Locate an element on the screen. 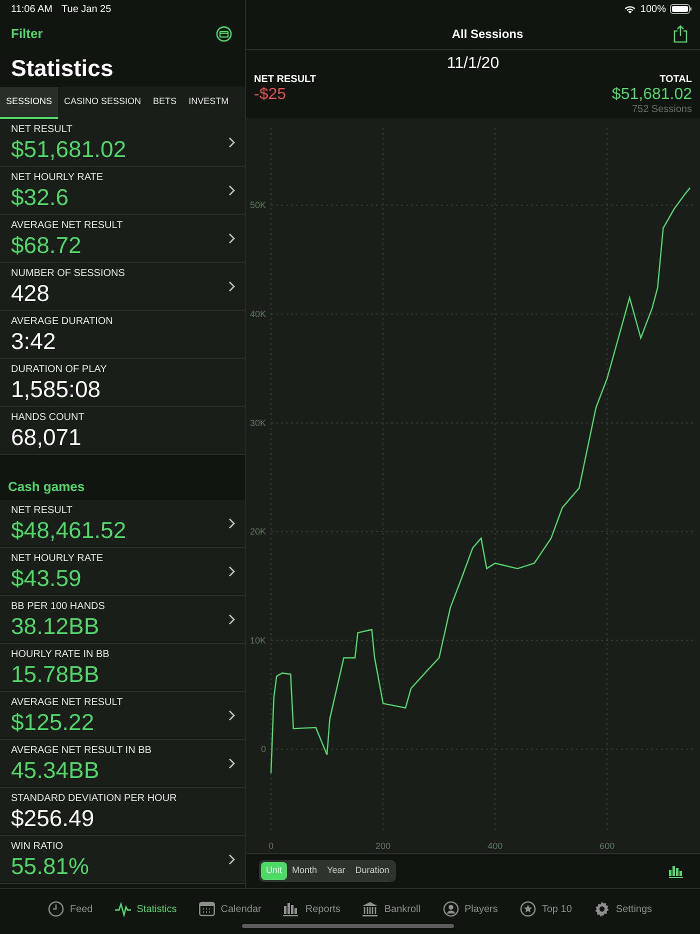 The width and height of the screenshot is (700, 934). stat-value: $125.22 is located at coordinates (53, 721).